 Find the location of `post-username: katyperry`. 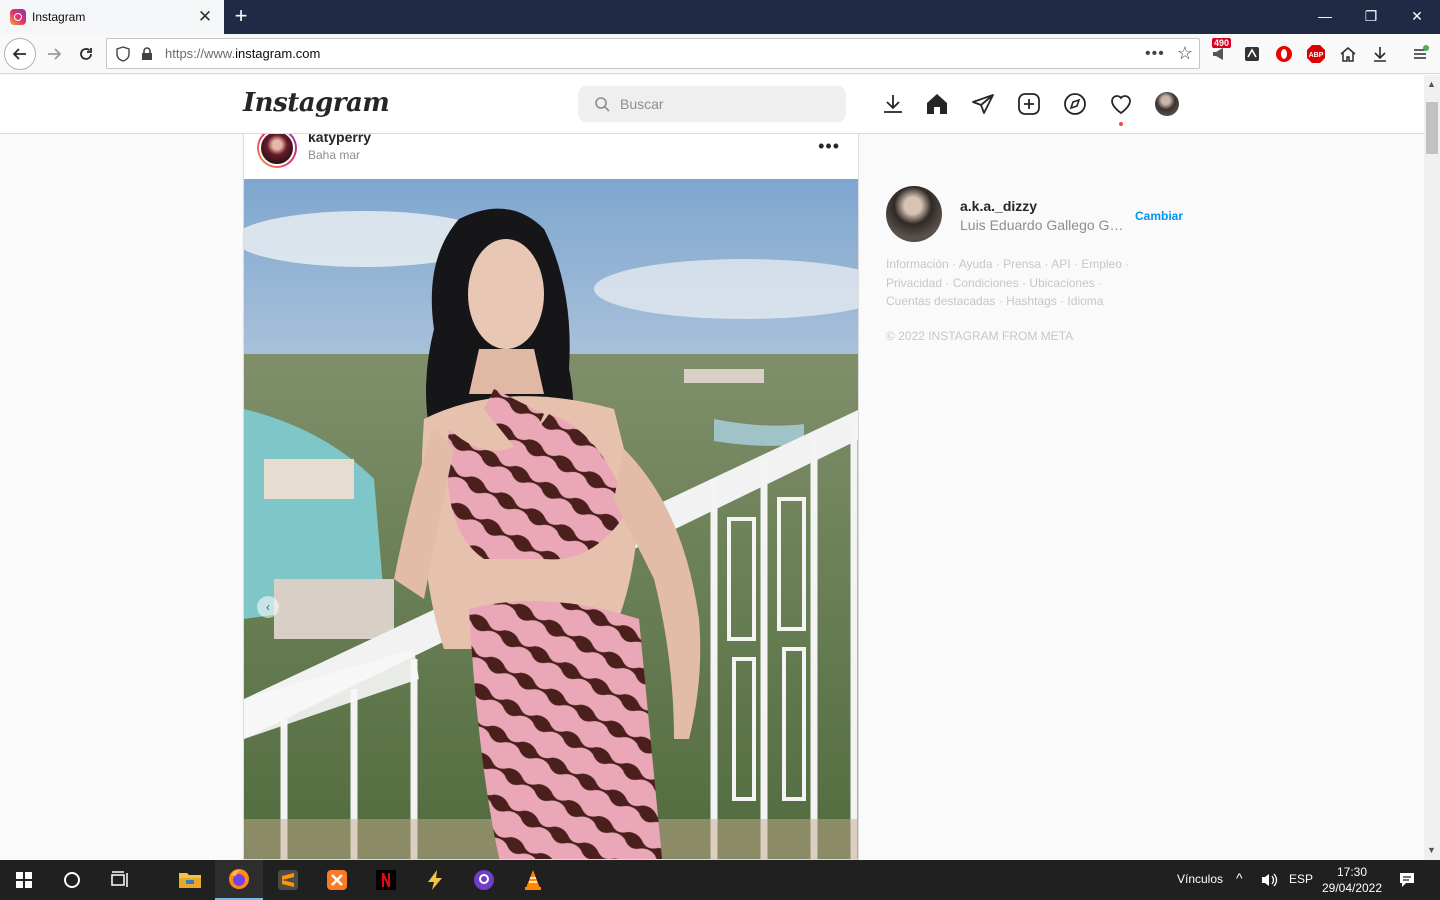

post-username: katyperry is located at coordinates (339, 139).